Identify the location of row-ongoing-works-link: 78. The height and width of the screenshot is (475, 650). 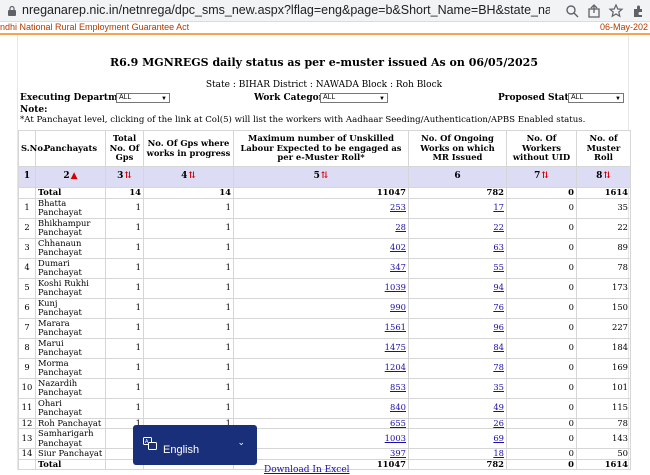
(498, 367).